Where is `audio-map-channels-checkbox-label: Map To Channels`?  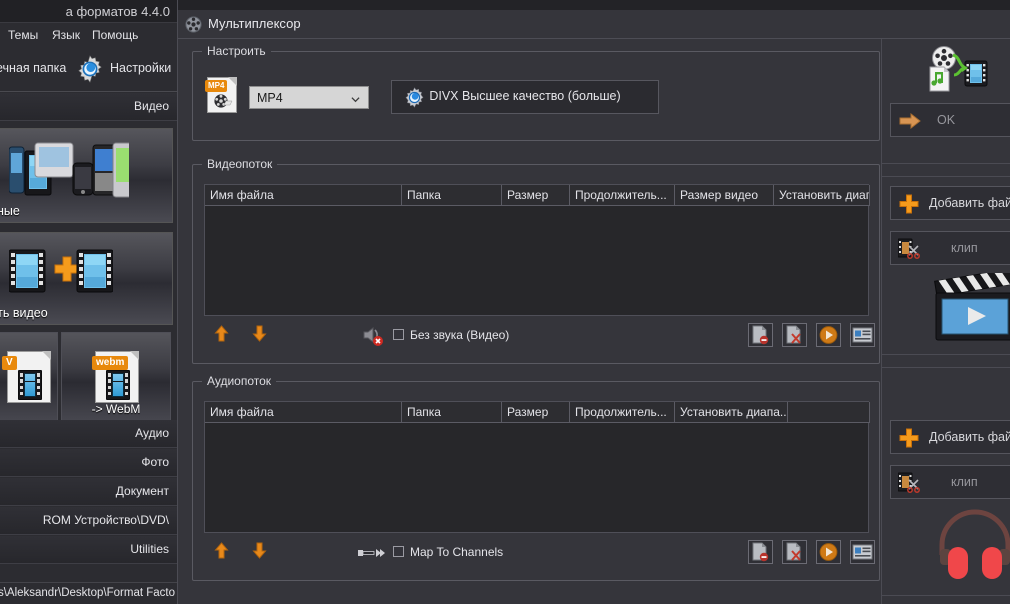 audio-map-channels-checkbox-label: Map To Channels is located at coordinates (456, 552).